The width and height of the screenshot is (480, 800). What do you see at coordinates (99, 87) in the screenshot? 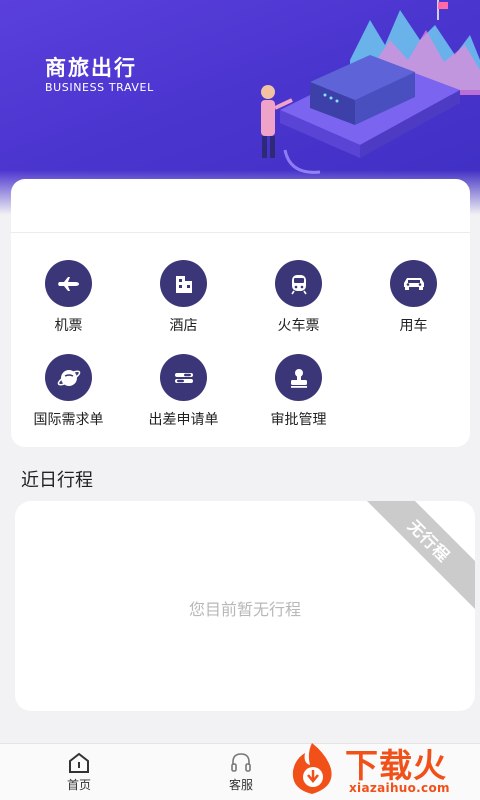
I see `hero-subtitle: BUSINESS TRAVEL` at bounding box center [99, 87].